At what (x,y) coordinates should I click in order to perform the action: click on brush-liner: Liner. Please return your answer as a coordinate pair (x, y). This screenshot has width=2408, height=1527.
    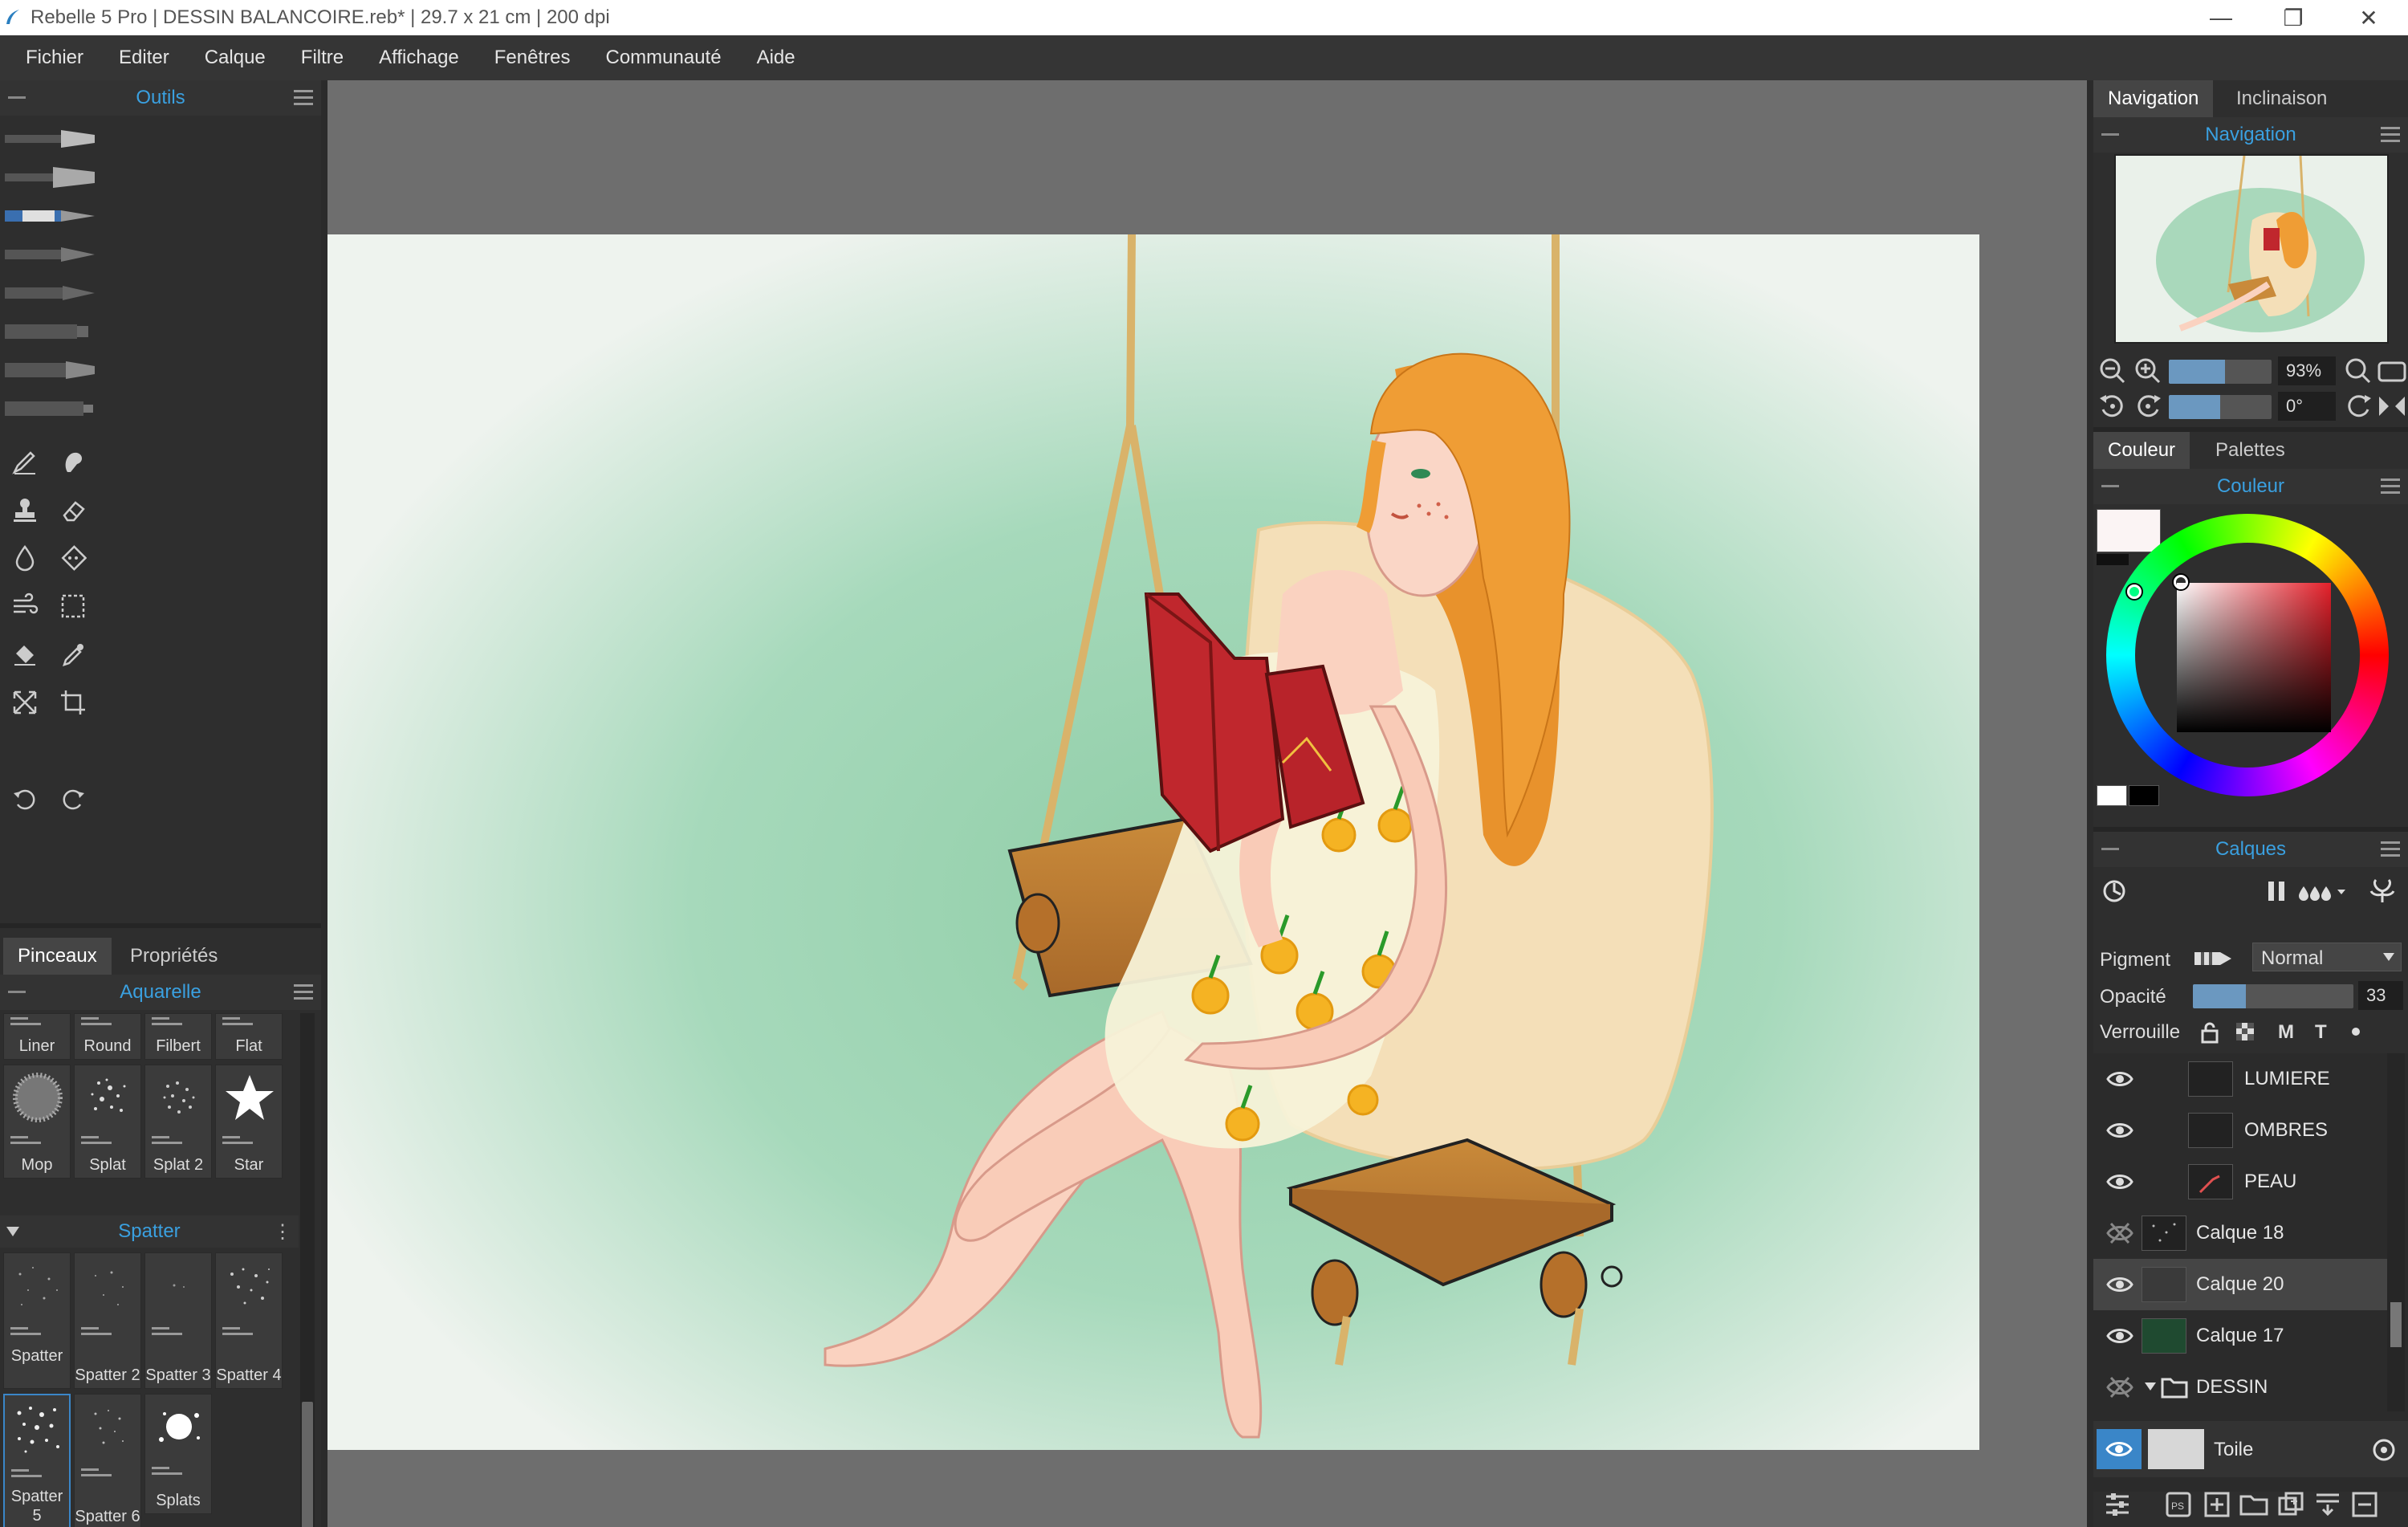
    Looking at the image, I should click on (37, 1037).